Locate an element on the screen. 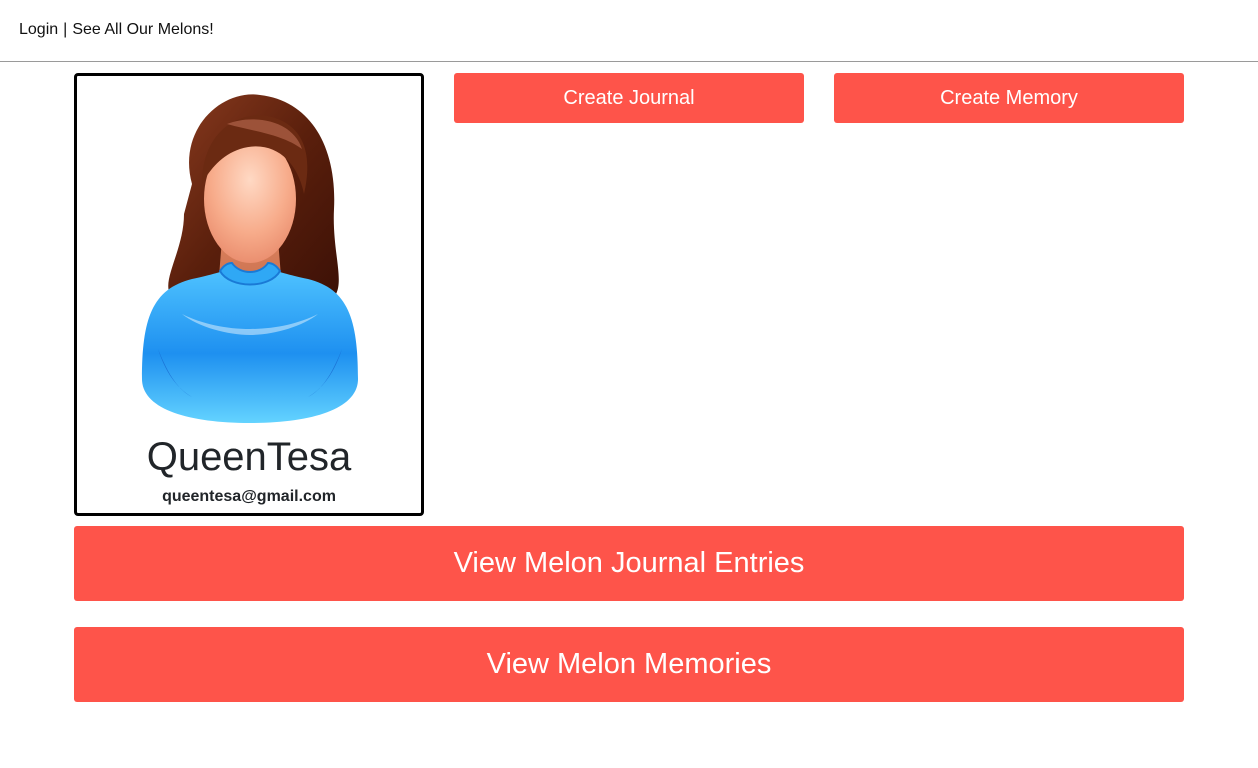 The height and width of the screenshot is (768, 1258). login-link: Login is located at coordinates (38, 29).